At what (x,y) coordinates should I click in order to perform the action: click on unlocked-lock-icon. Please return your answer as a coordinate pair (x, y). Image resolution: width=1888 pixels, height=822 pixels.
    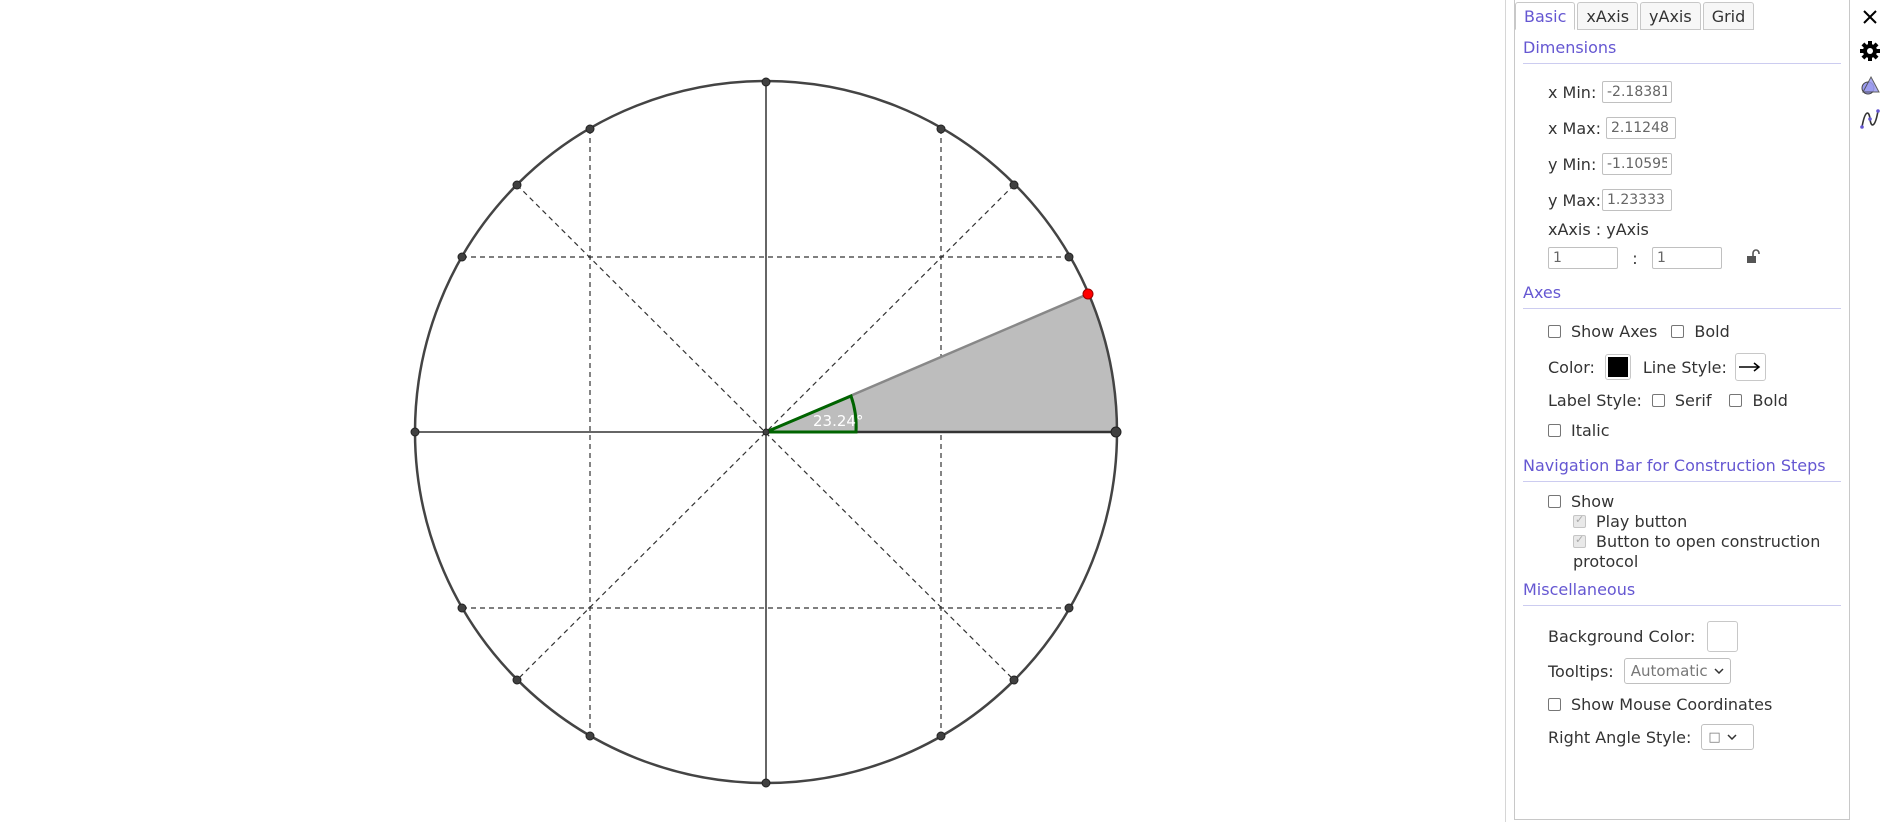
    Looking at the image, I should click on (1752, 258).